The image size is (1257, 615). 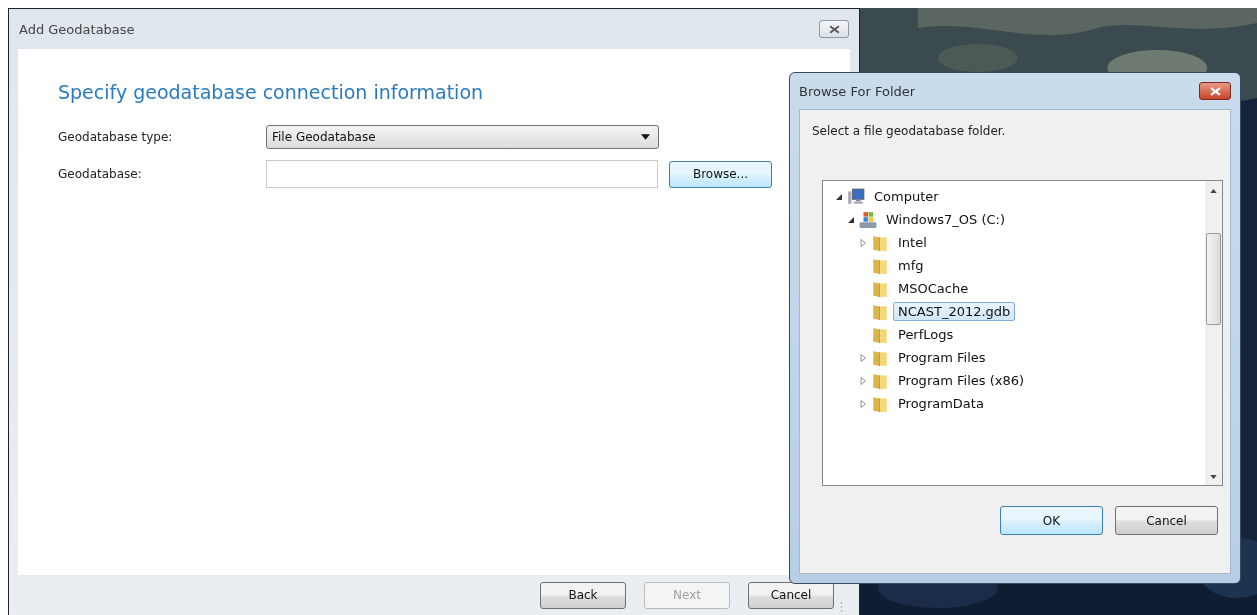 What do you see at coordinates (856, 196) in the screenshot?
I see `computer-icon` at bounding box center [856, 196].